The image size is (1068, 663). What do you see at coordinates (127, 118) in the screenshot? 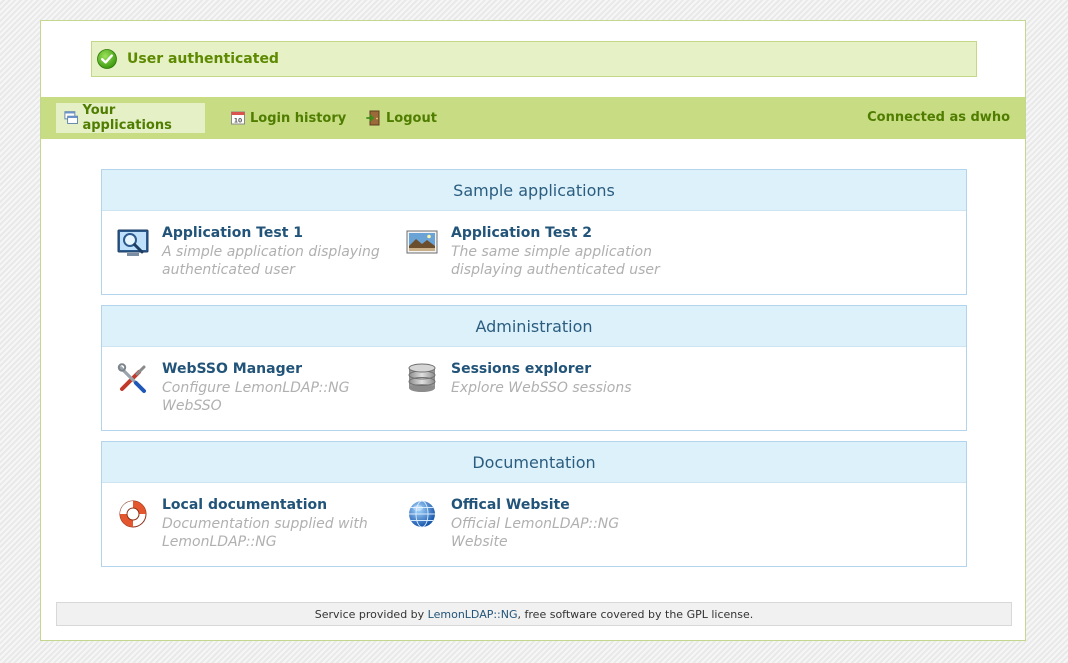
I see `menu-your-applications-label: Your applications` at bounding box center [127, 118].